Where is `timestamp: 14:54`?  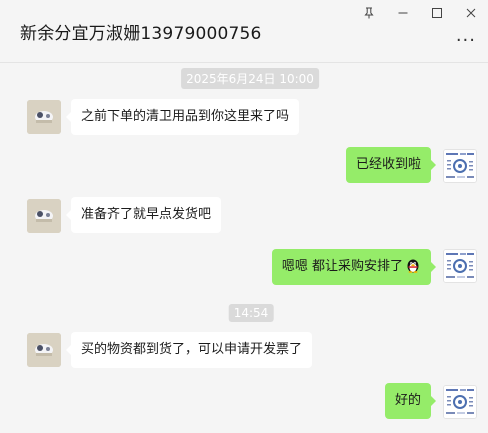 timestamp: 14:54 is located at coordinates (251, 313).